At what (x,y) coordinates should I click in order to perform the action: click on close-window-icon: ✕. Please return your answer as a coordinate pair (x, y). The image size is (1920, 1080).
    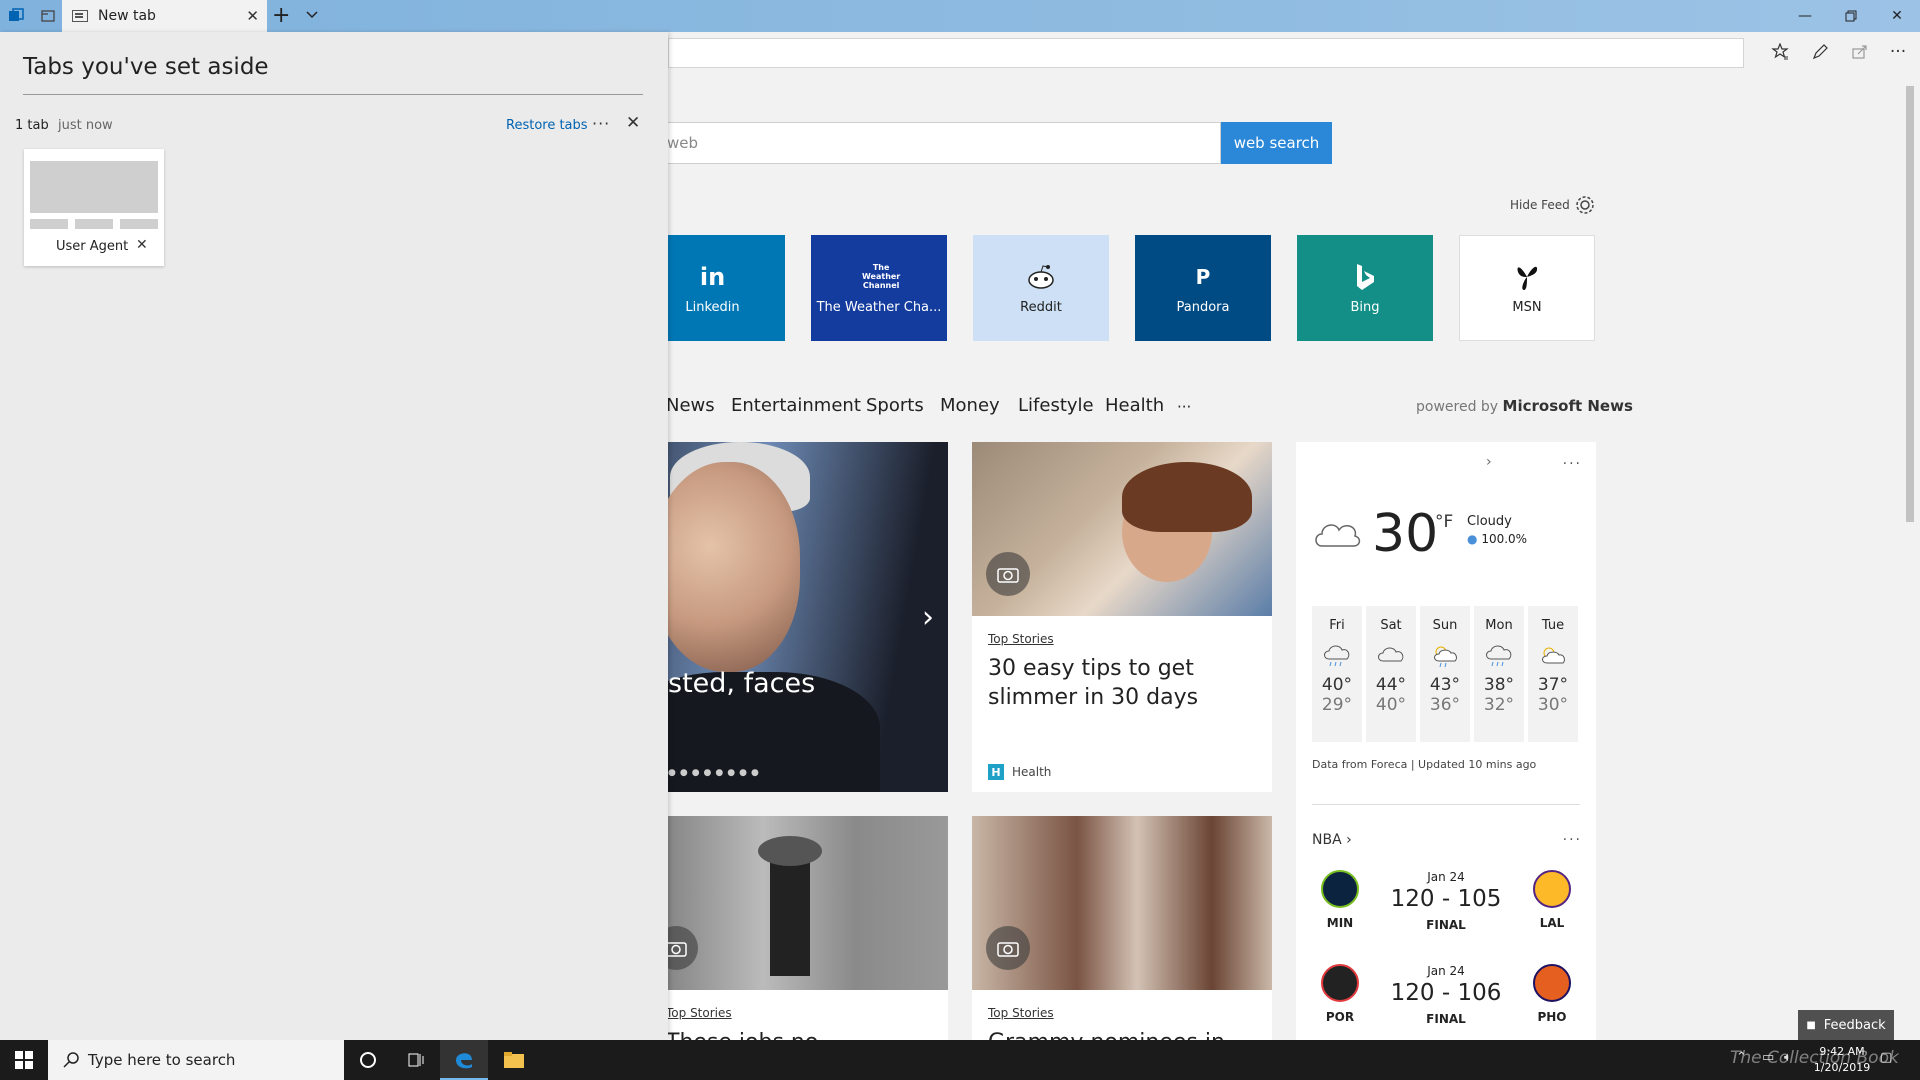
    Looking at the image, I should click on (1897, 16).